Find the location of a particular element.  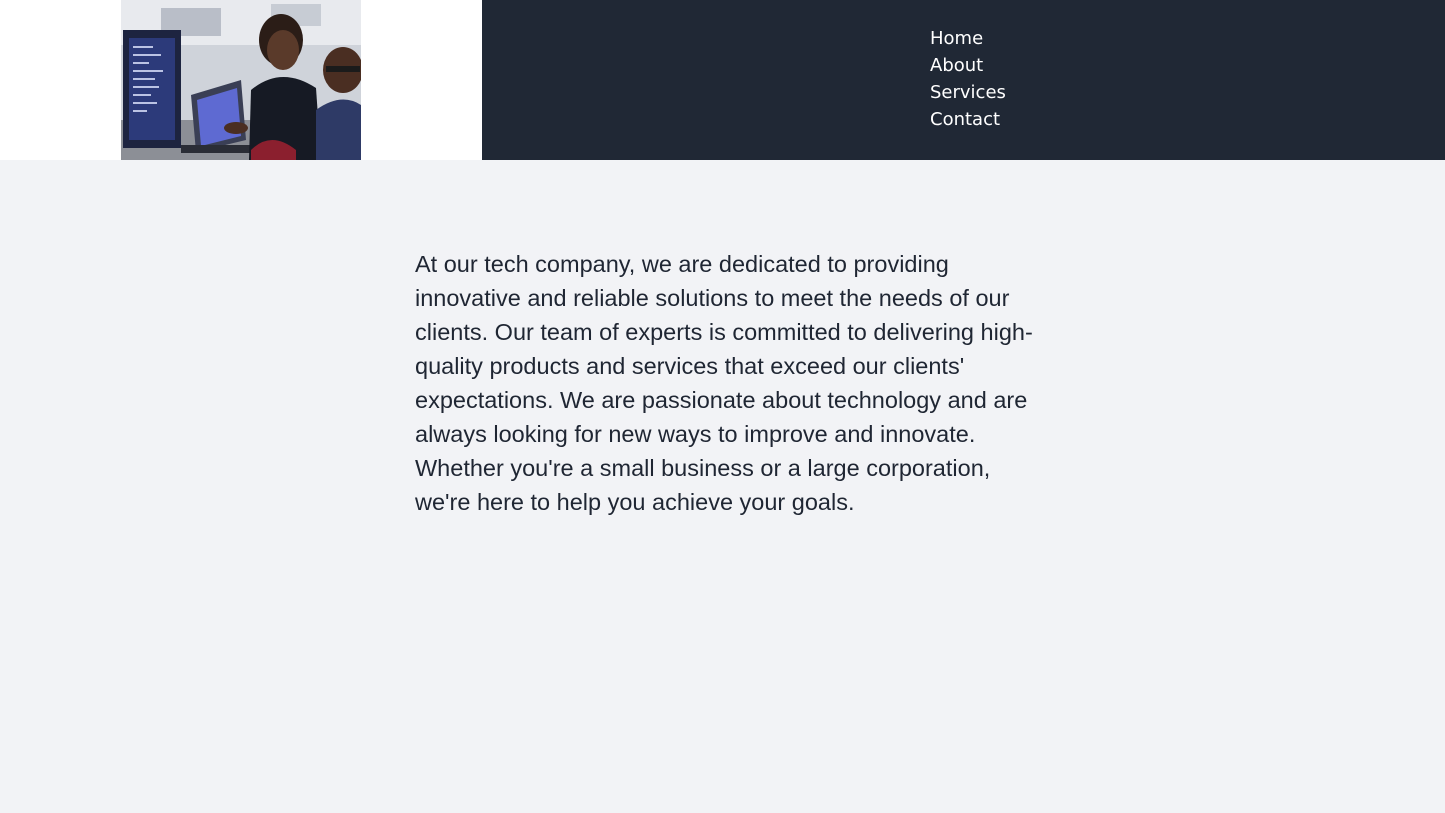

nav-bar: Home About Services Contact is located at coordinates (963, 80).